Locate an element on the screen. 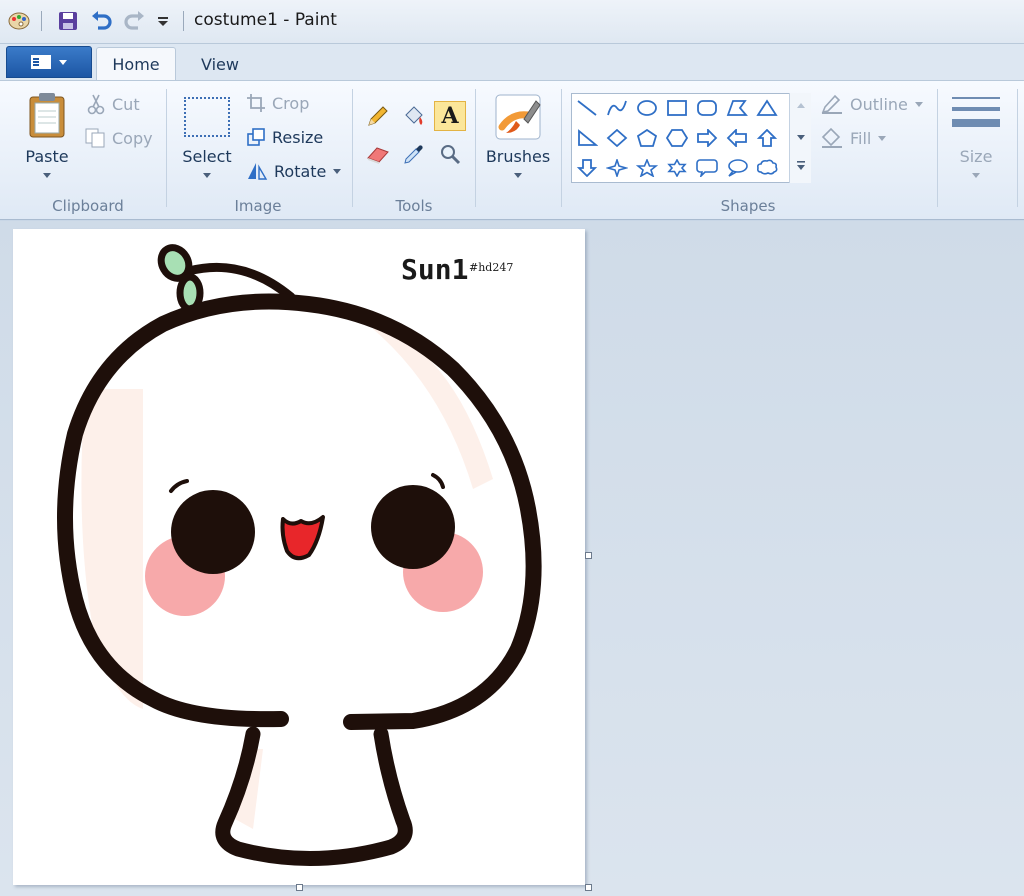 The height and width of the screenshot is (896, 1024). eyedropper-icon is located at coordinates (413, 154).